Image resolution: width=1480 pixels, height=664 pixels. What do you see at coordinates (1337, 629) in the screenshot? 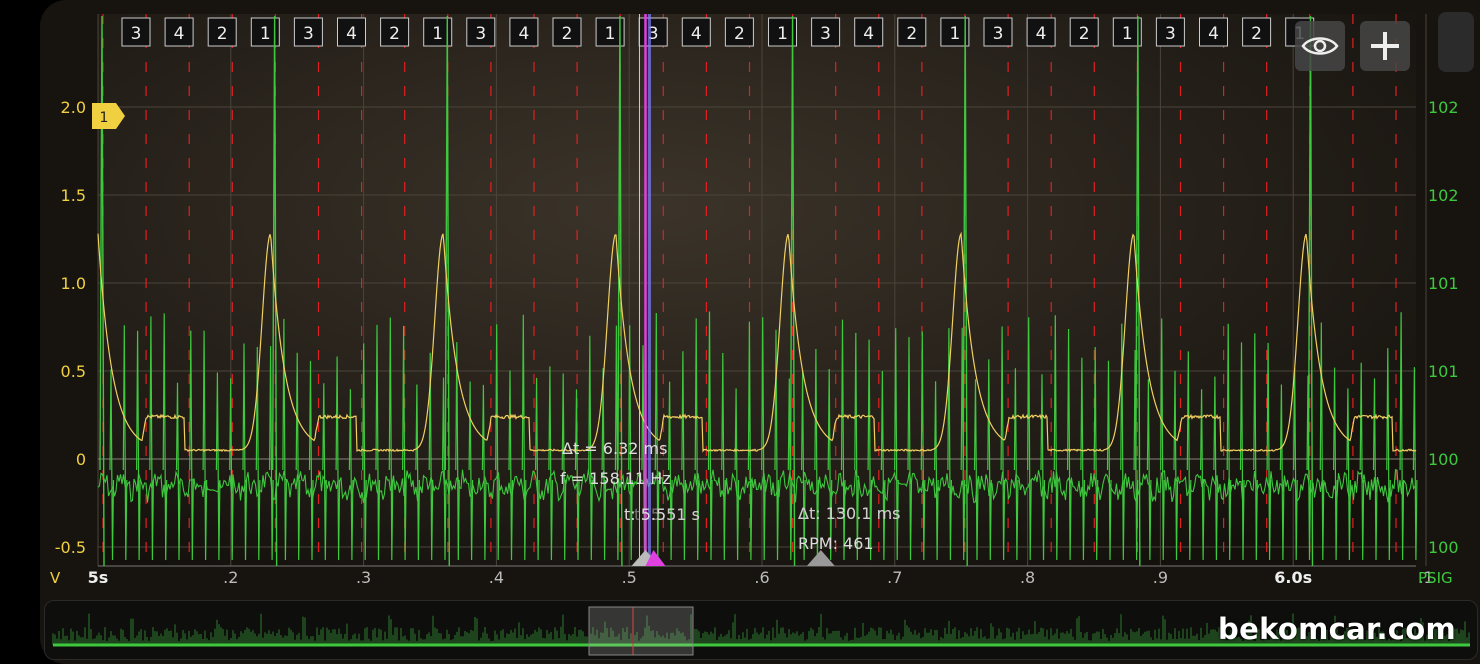
I see `watermark: bekomcar.com` at bounding box center [1337, 629].